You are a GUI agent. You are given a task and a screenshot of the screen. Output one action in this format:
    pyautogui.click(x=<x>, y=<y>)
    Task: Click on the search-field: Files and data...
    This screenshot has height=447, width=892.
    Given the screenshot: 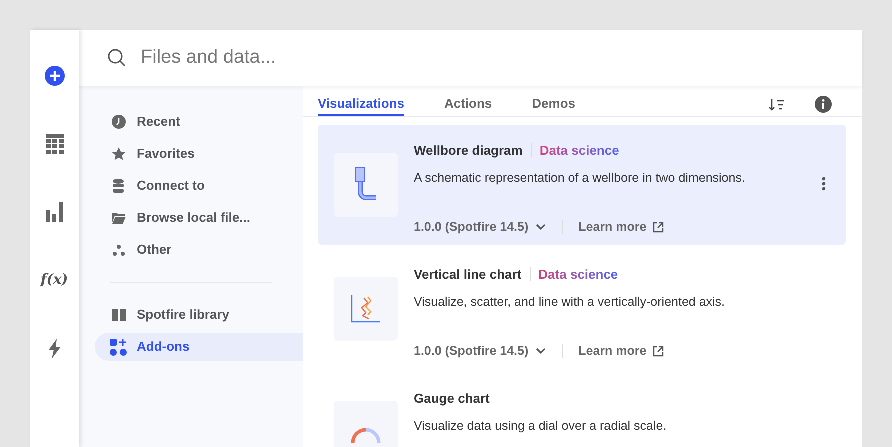 What is the action you would take?
    pyautogui.click(x=487, y=58)
    